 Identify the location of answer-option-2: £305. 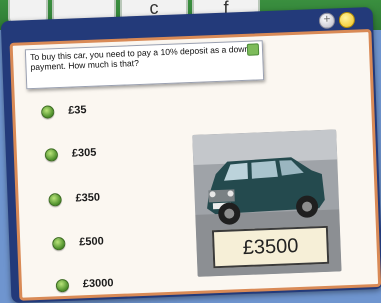
(70, 154).